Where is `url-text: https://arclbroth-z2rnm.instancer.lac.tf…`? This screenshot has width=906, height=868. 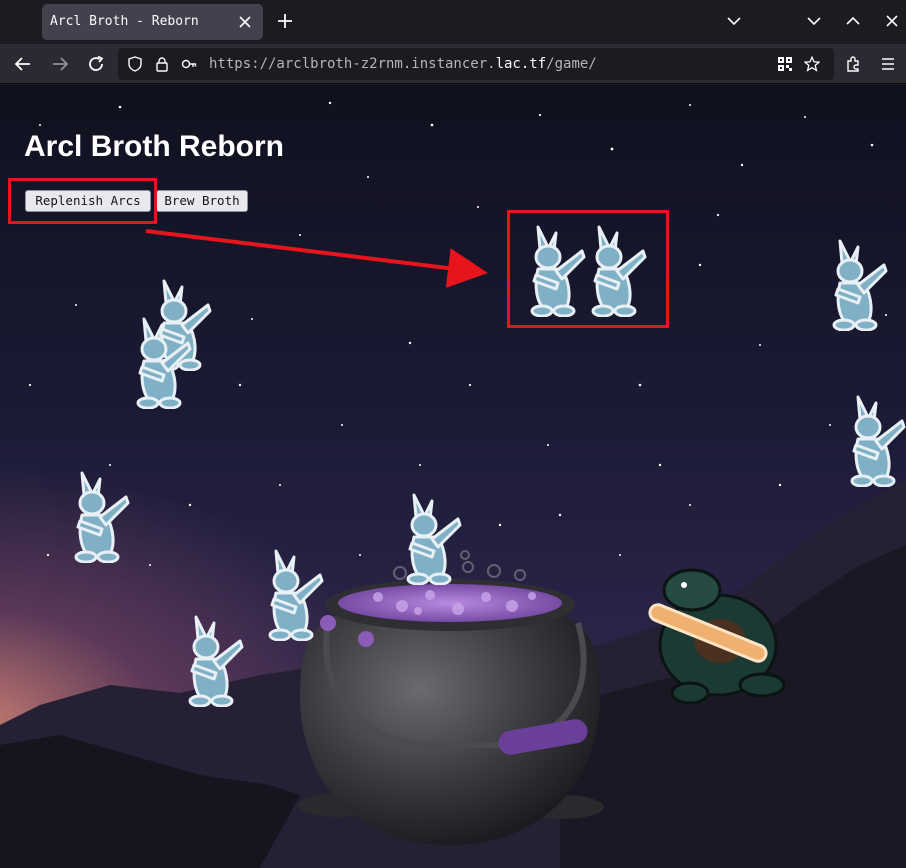 url-text: https://arclbroth-z2rnm.instancer.lac.tf… is located at coordinates (403, 64).